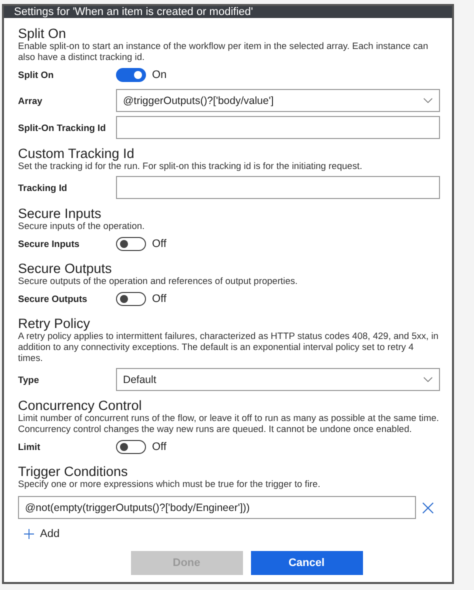 This screenshot has width=474, height=590. Describe the element at coordinates (73, 471) in the screenshot. I see `section-title: Trigger Conditions` at that location.